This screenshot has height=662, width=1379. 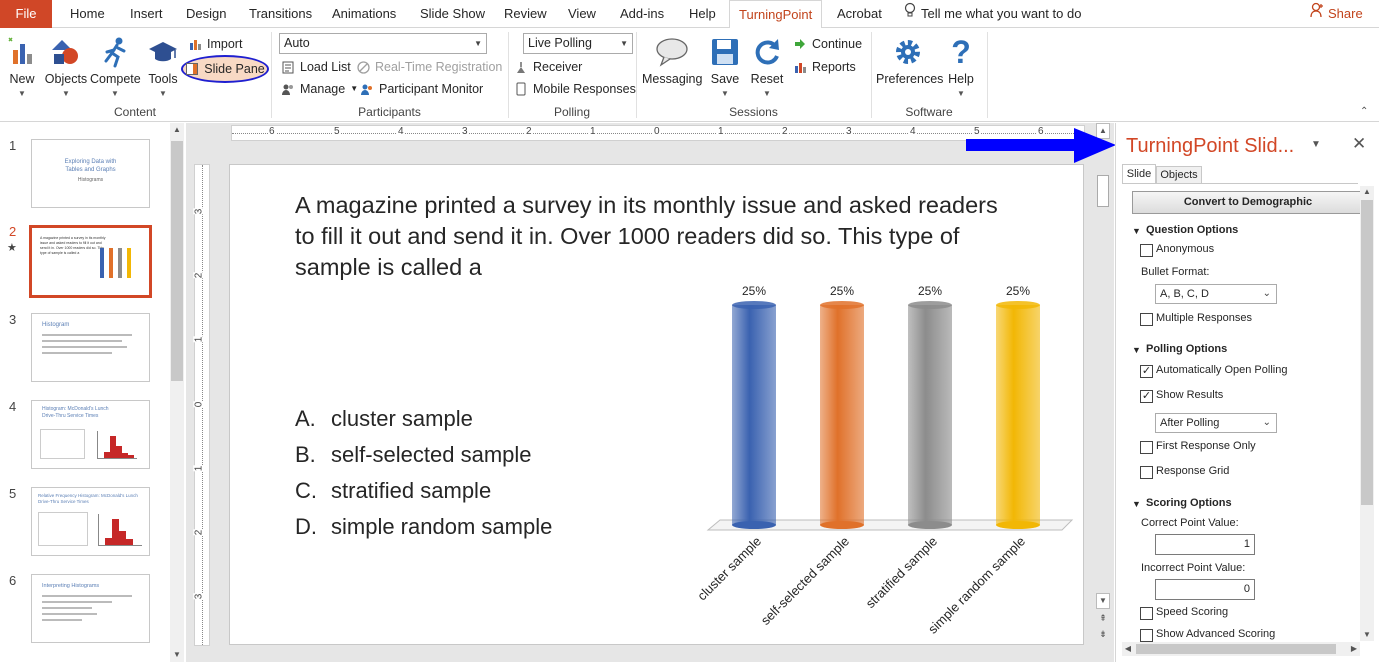 I want to click on annotation-arrow, so click(x=1041, y=145).